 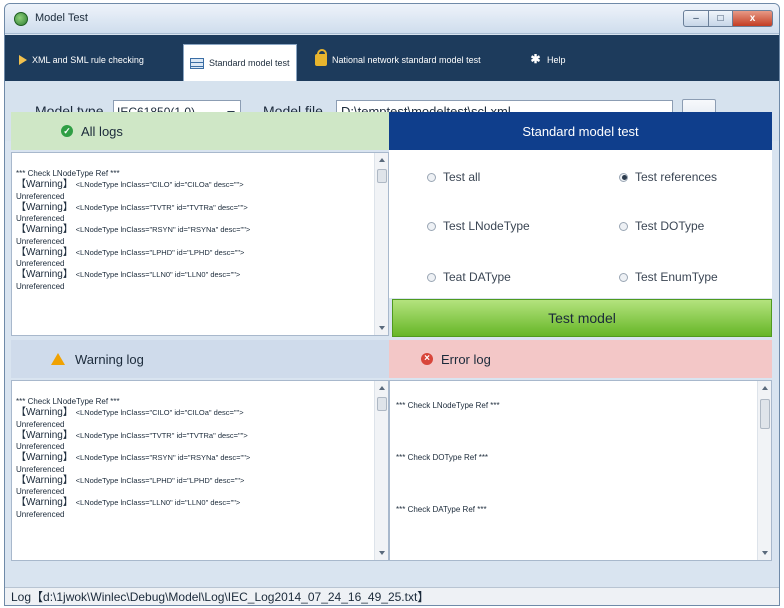 I want to click on standard-test-title: Standard model test, so click(x=580, y=131).